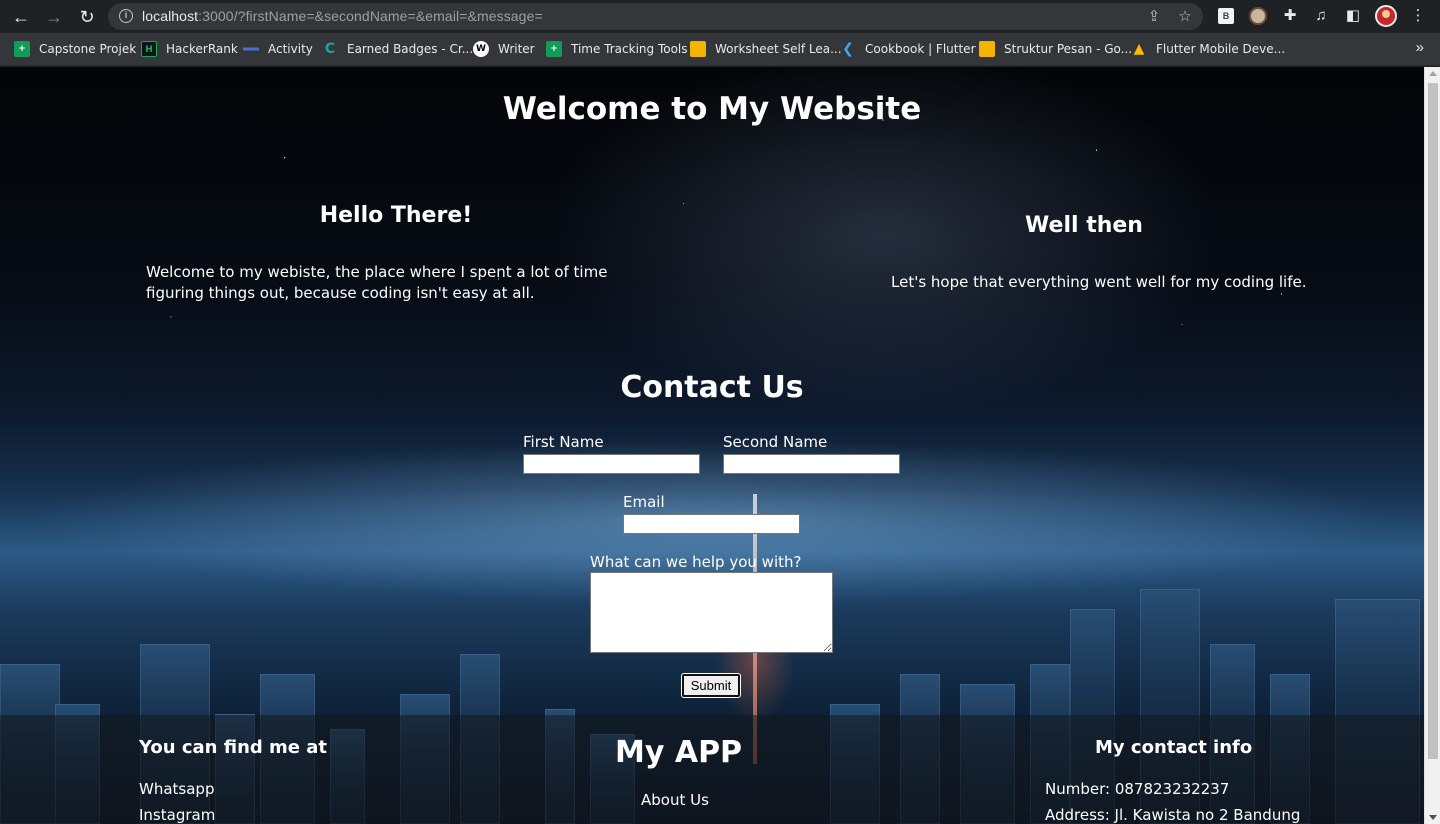 The height and width of the screenshot is (824, 1440). Describe the element at coordinates (711, 524) in the screenshot. I see `email-input` at that location.